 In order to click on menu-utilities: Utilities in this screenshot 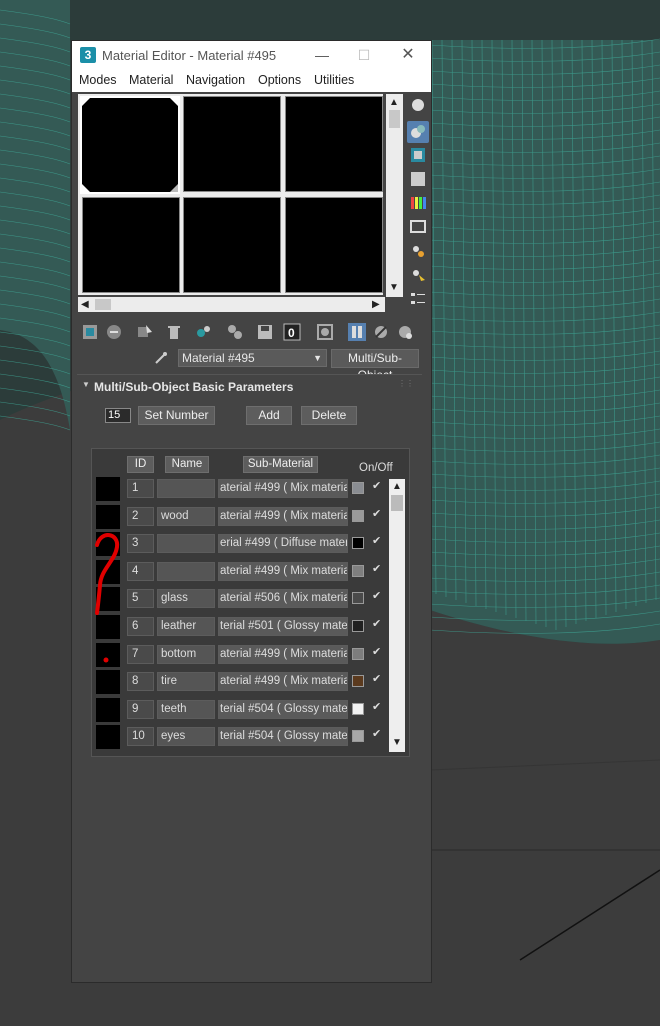, I will do `click(334, 80)`.